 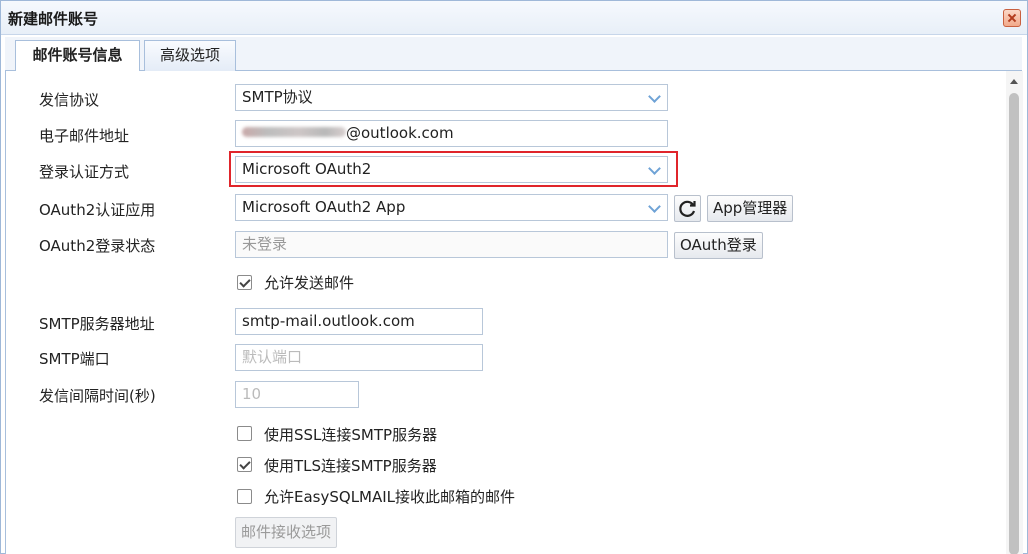 What do you see at coordinates (453, 169) in the screenshot?
I see `highlight-box` at bounding box center [453, 169].